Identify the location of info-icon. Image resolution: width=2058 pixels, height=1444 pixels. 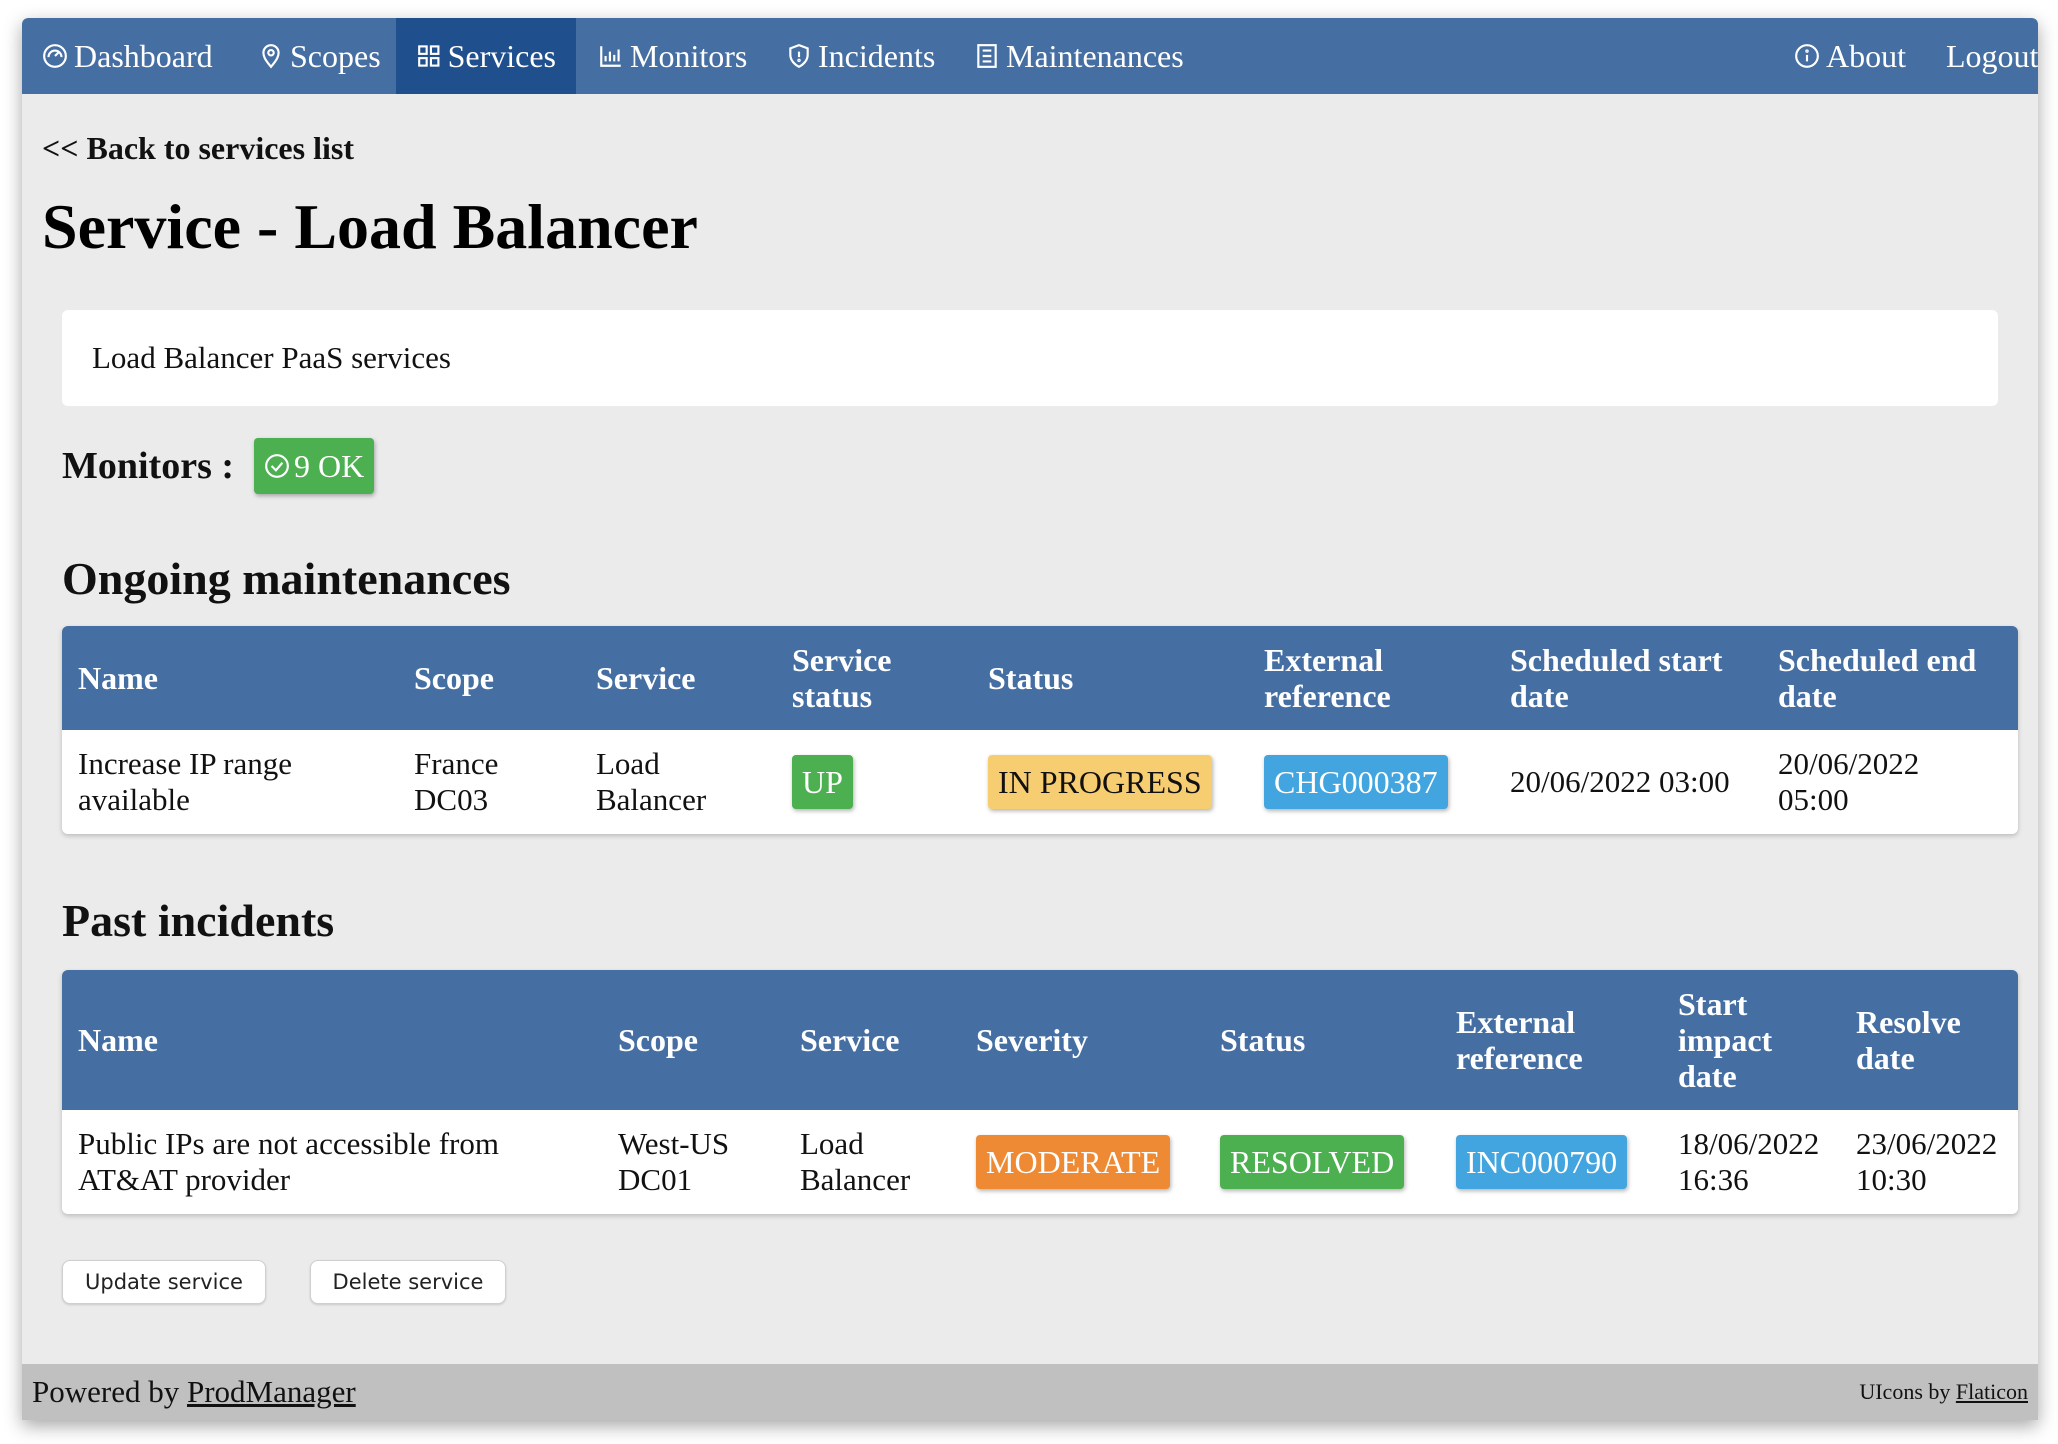
(1807, 56).